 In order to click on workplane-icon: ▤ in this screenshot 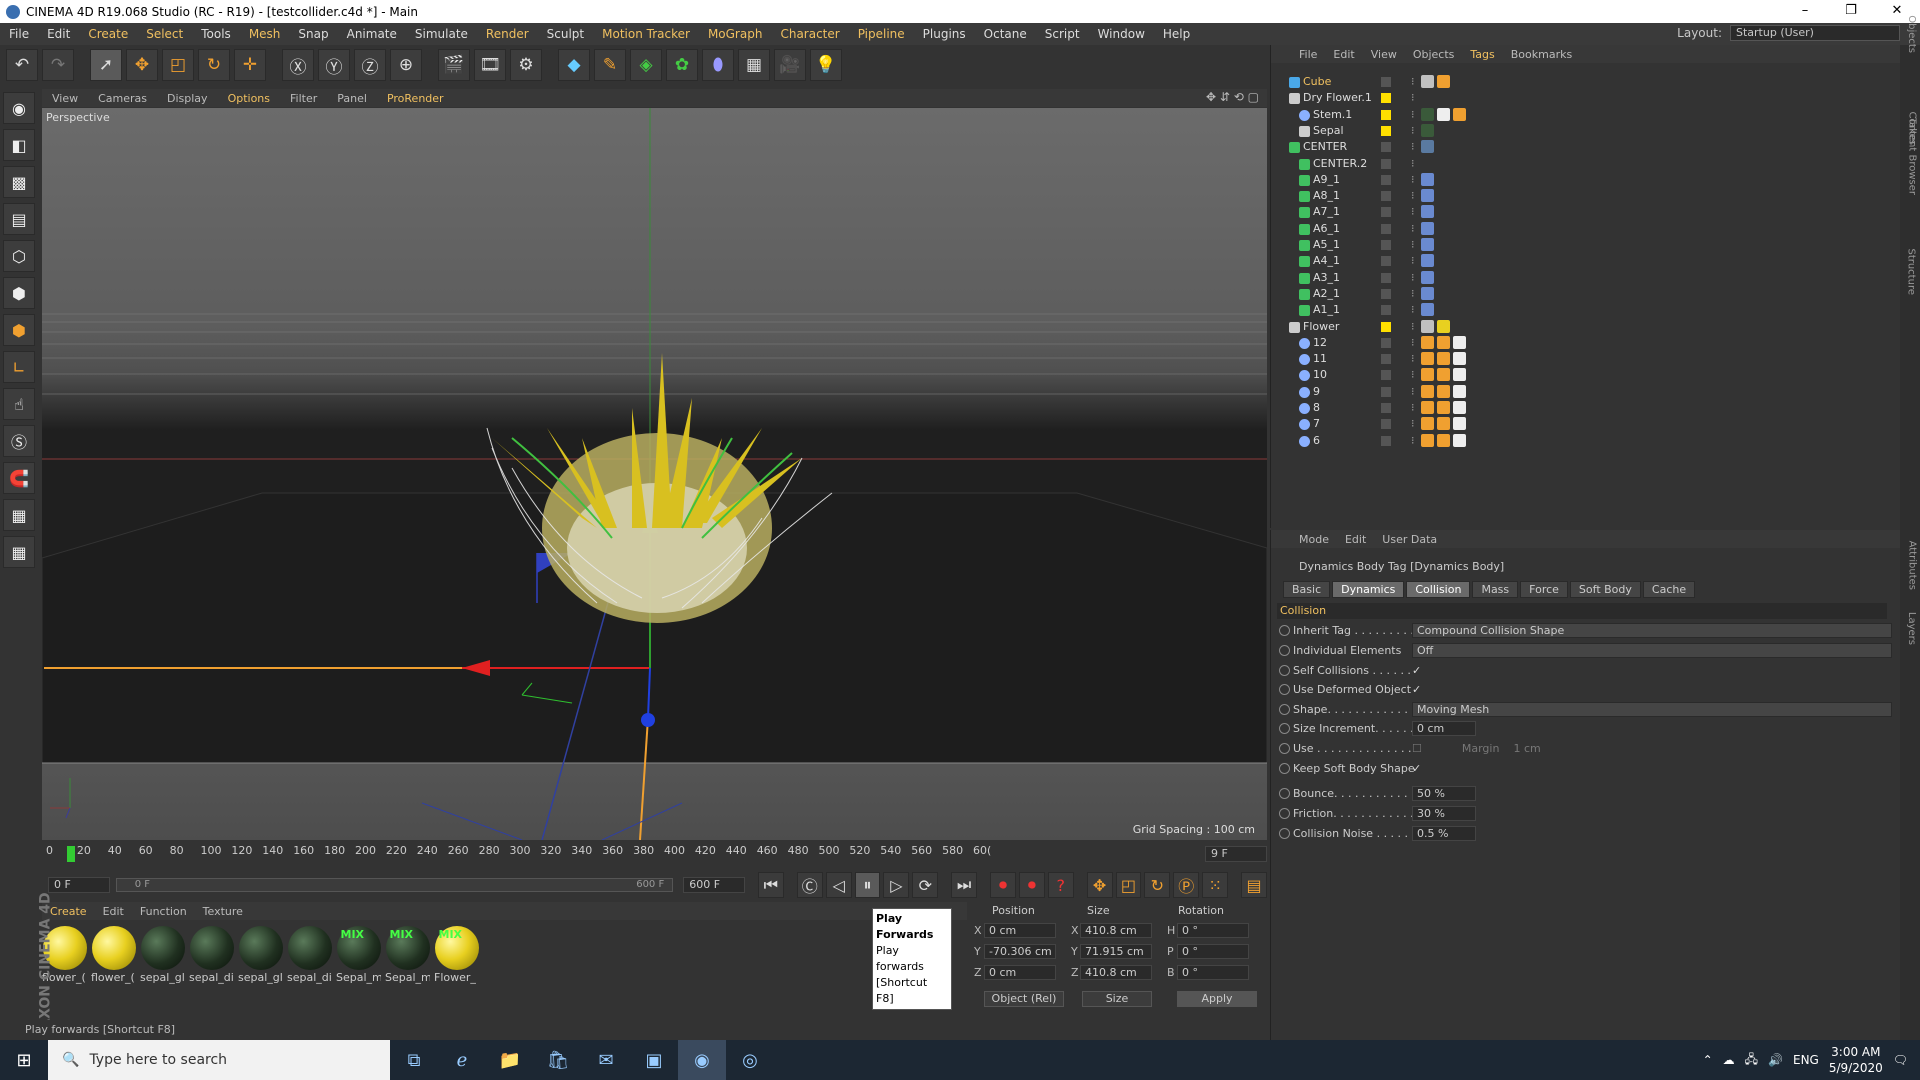, I will do `click(19, 219)`.